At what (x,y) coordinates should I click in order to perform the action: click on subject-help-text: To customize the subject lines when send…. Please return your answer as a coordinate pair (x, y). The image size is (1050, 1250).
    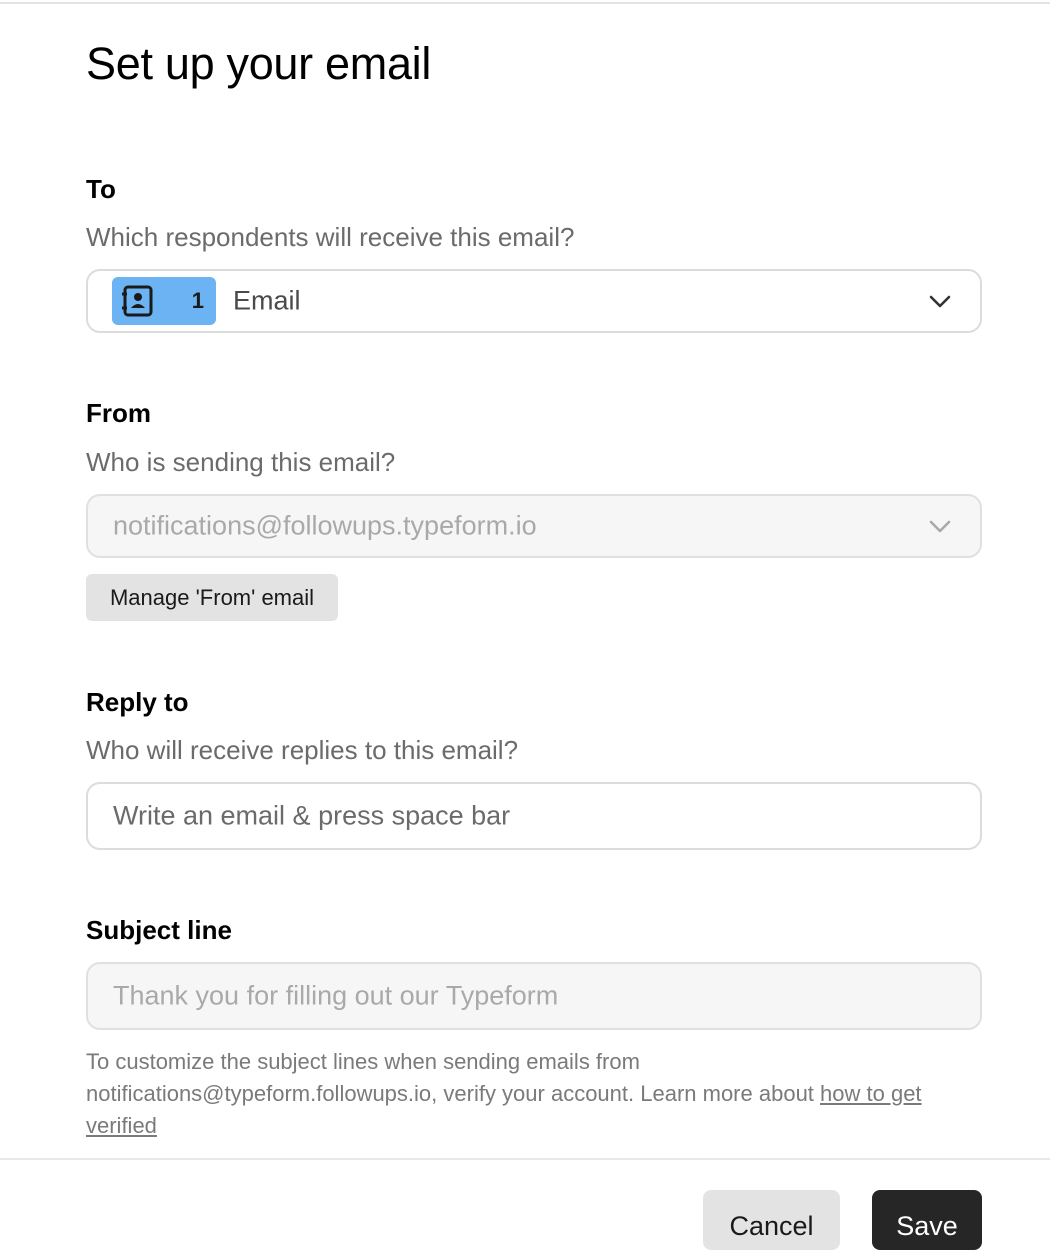
    Looking at the image, I should click on (534, 1094).